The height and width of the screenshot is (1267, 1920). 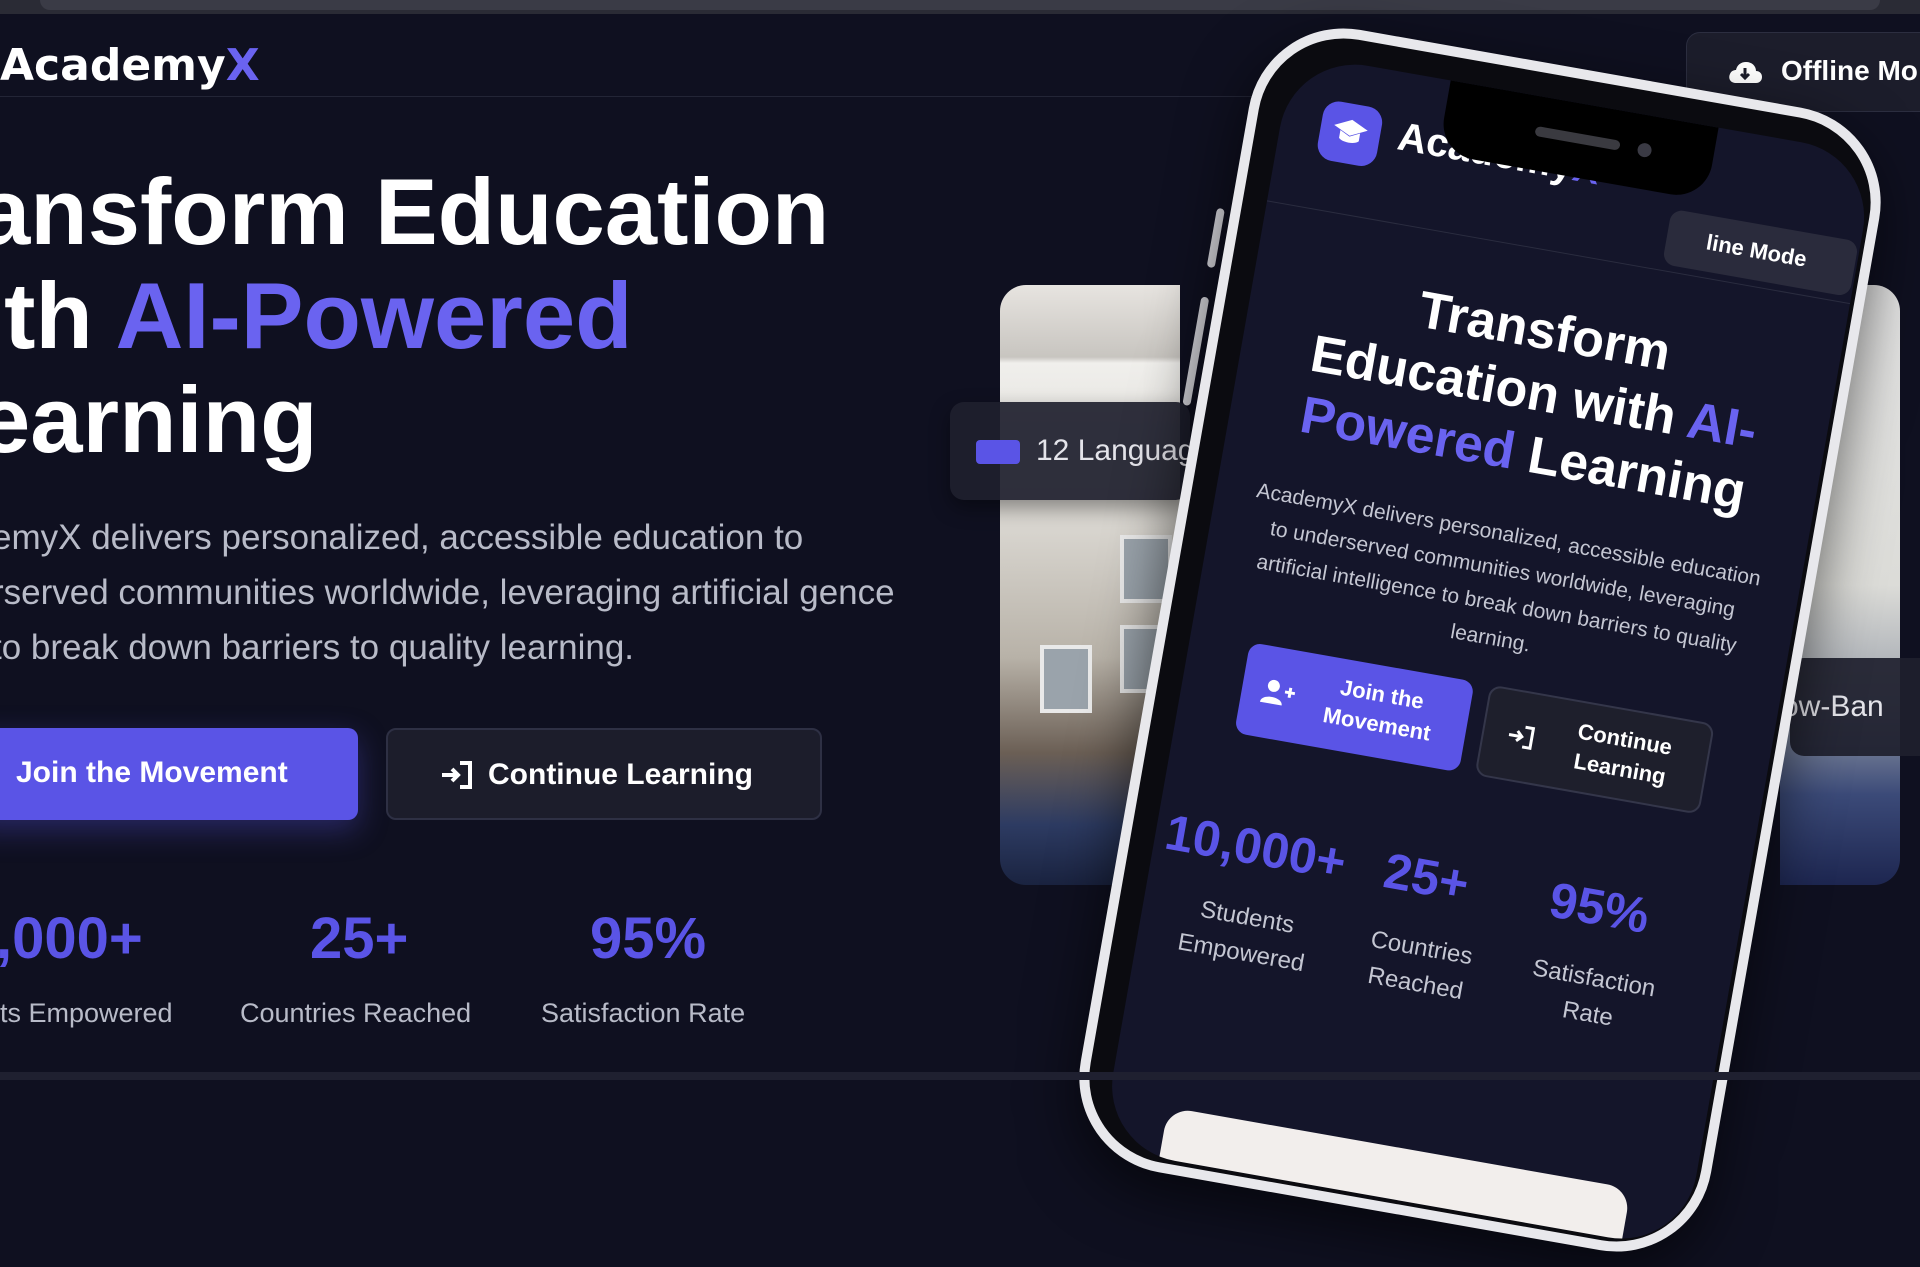 What do you see at coordinates (1756, 250) in the screenshot?
I see `phone-offline-label: line Mode` at bounding box center [1756, 250].